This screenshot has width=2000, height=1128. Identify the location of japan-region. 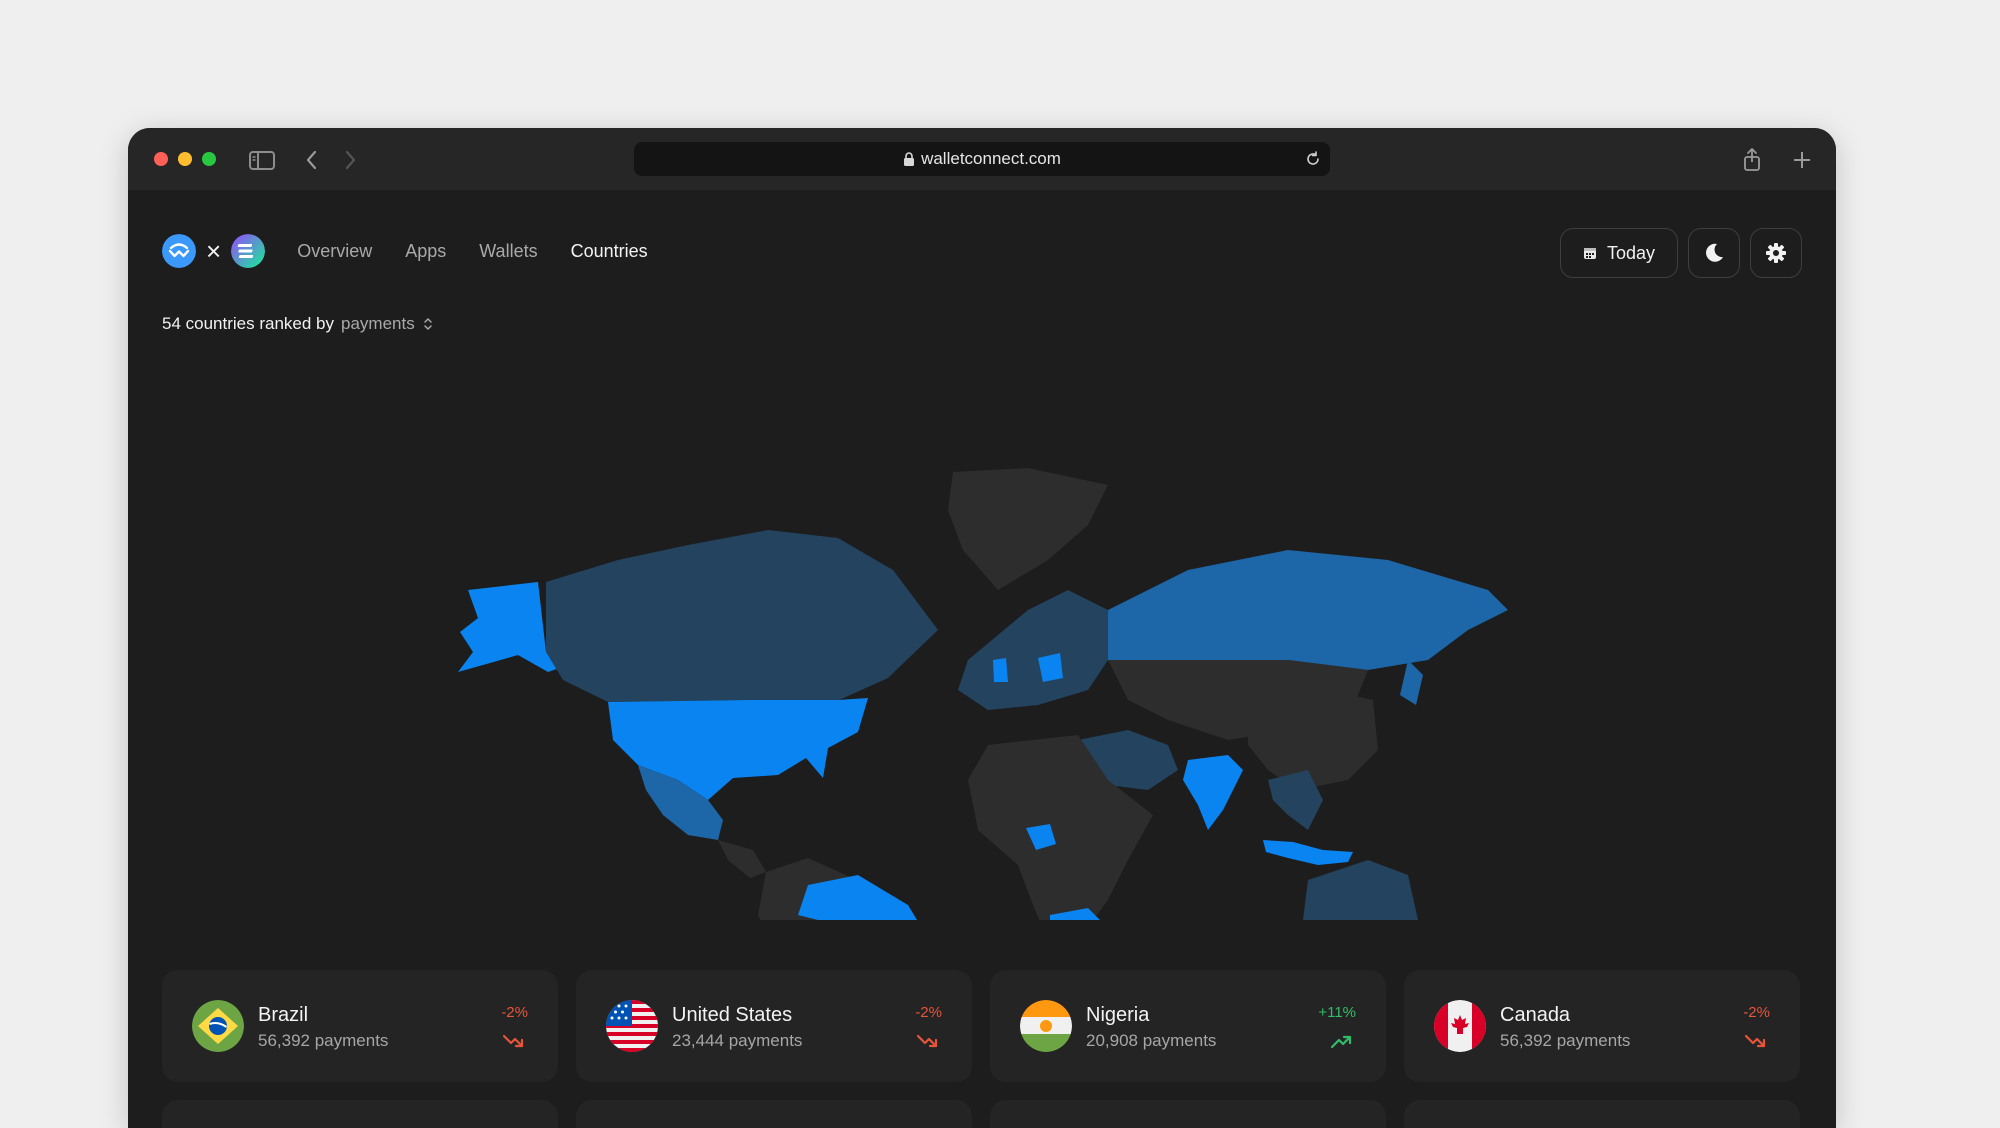
(1411, 682).